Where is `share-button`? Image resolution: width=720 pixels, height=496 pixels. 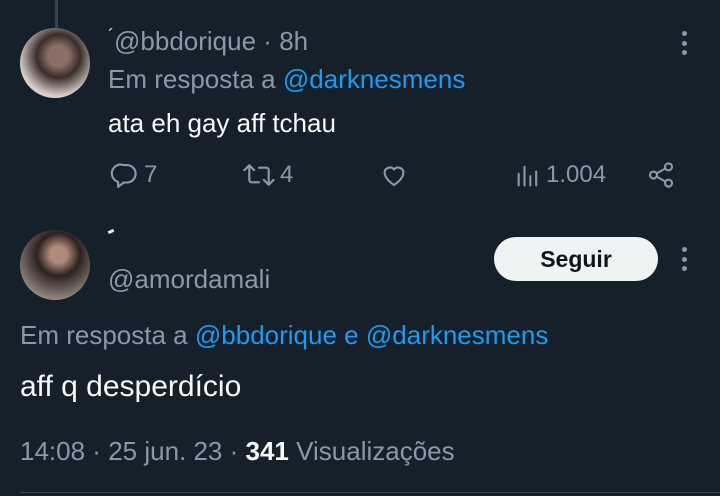
share-button is located at coordinates (661, 175).